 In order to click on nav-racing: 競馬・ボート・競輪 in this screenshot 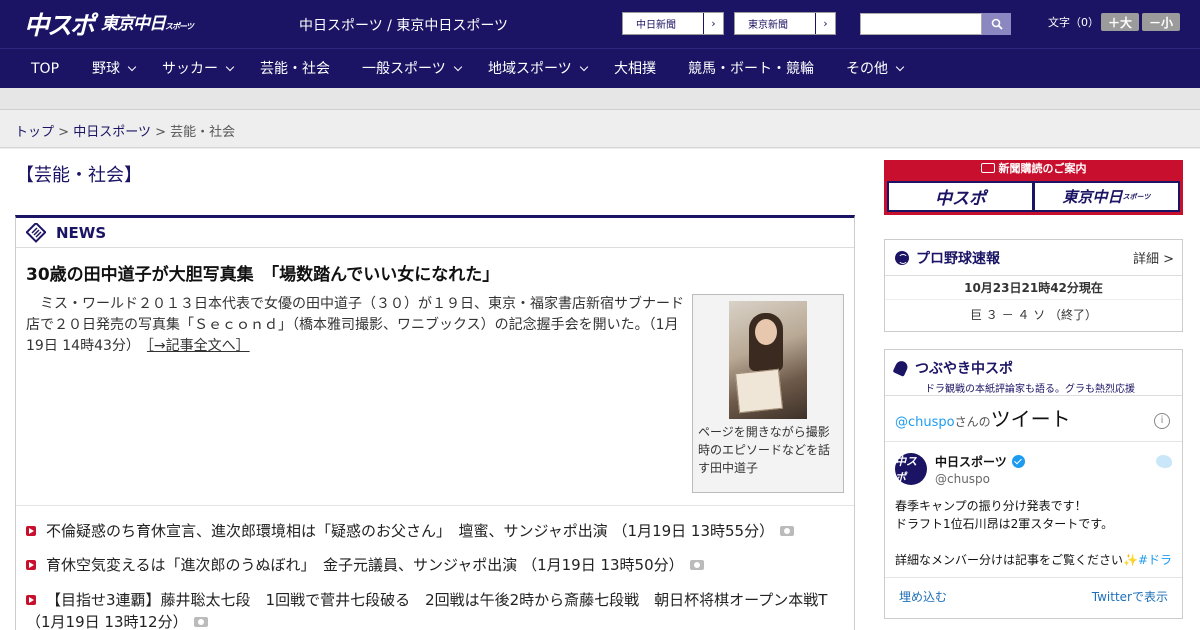, I will do `click(751, 69)`.